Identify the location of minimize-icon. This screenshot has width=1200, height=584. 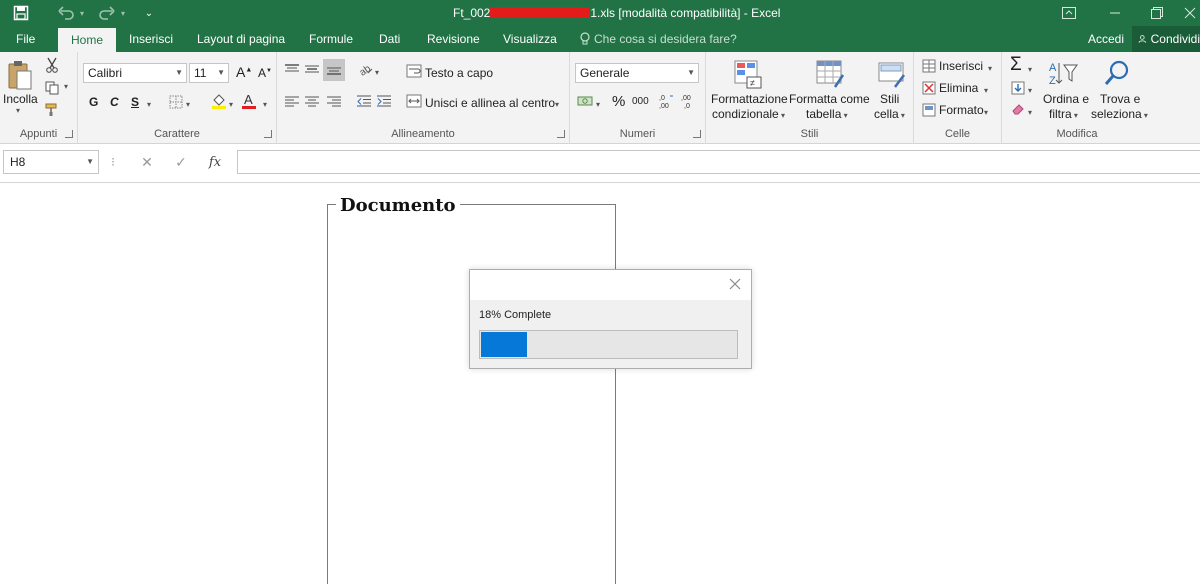
(1115, 13).